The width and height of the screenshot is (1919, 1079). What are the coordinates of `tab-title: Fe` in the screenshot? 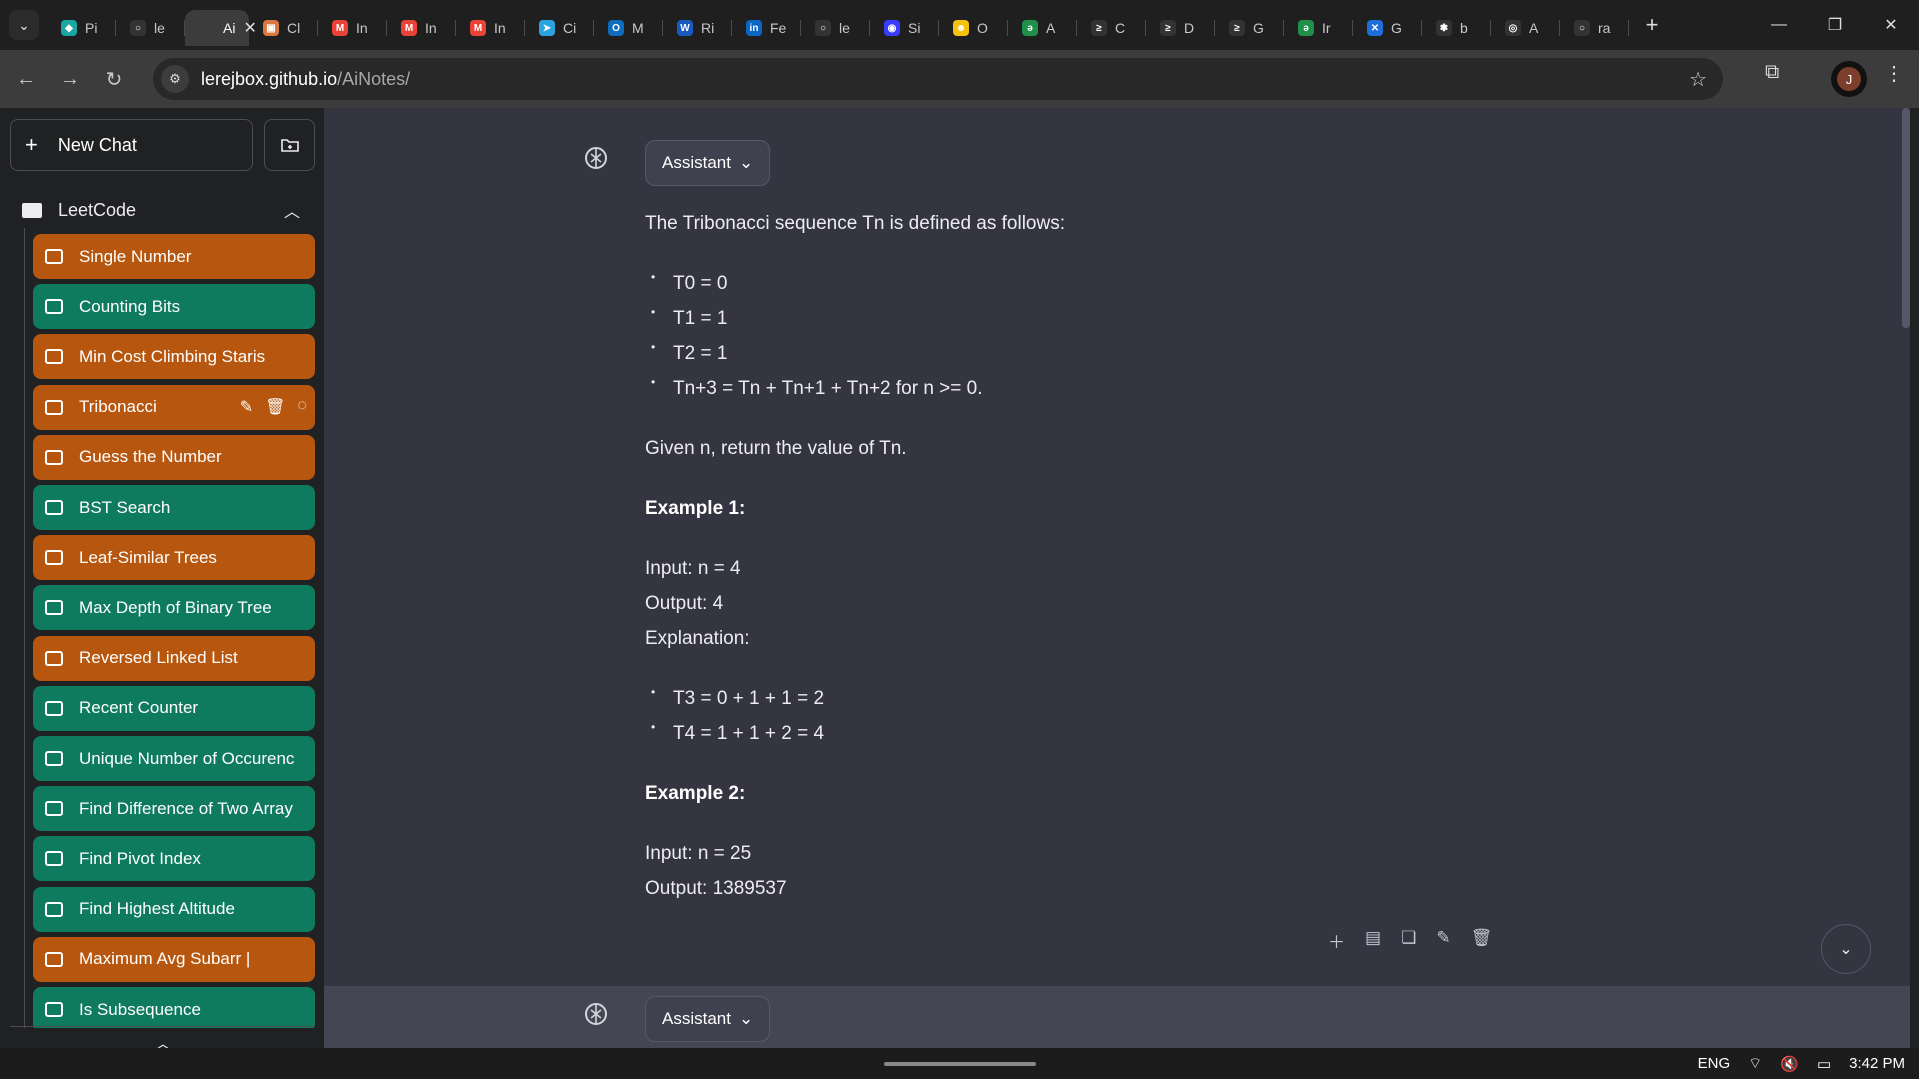 It's located at (778, 28).